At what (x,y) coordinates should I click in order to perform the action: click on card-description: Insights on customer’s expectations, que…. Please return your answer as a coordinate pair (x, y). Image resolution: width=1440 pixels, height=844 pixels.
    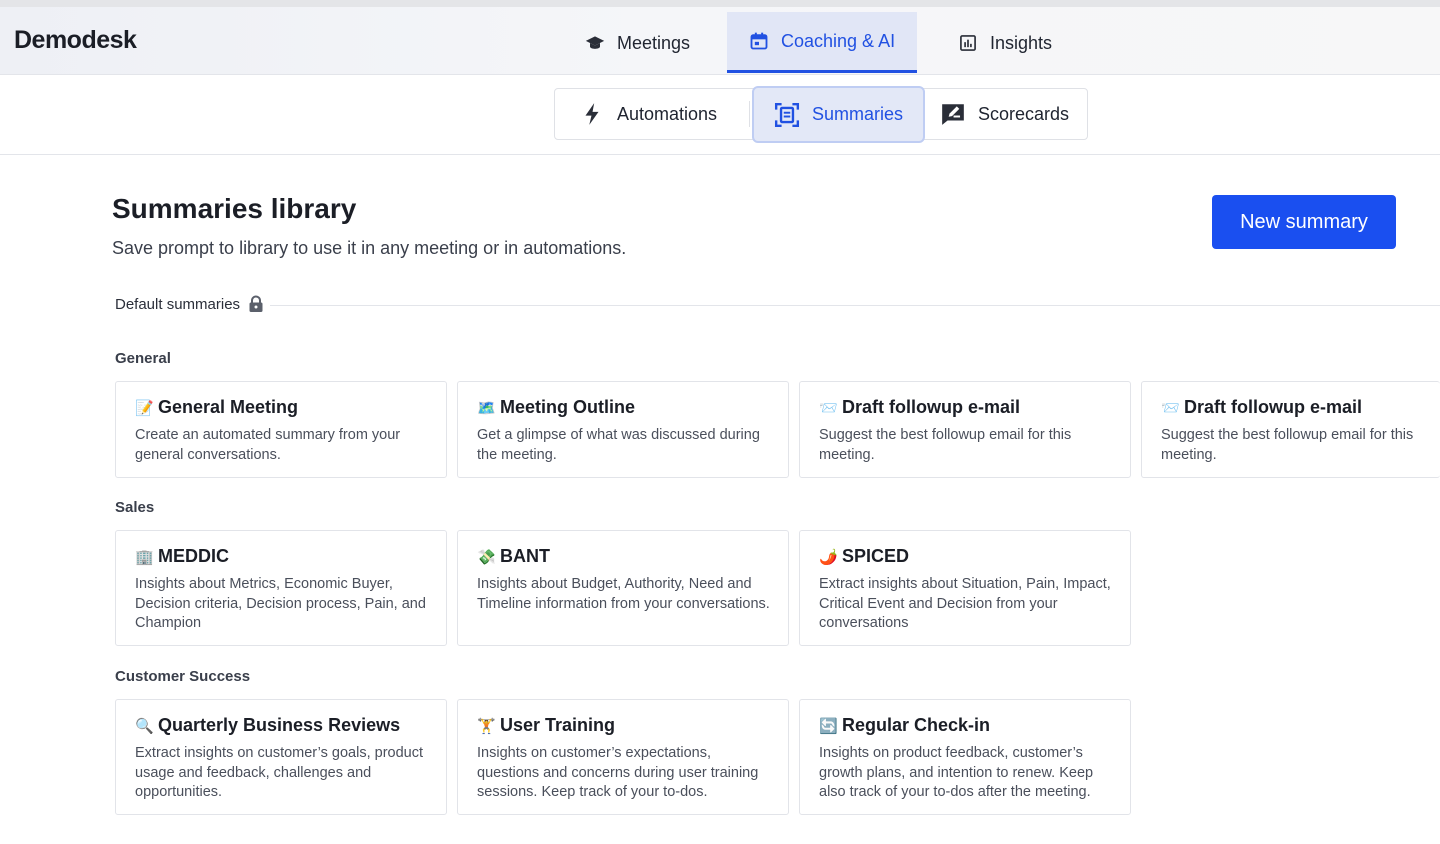
    Looking at the image, I should click on (618, 772).